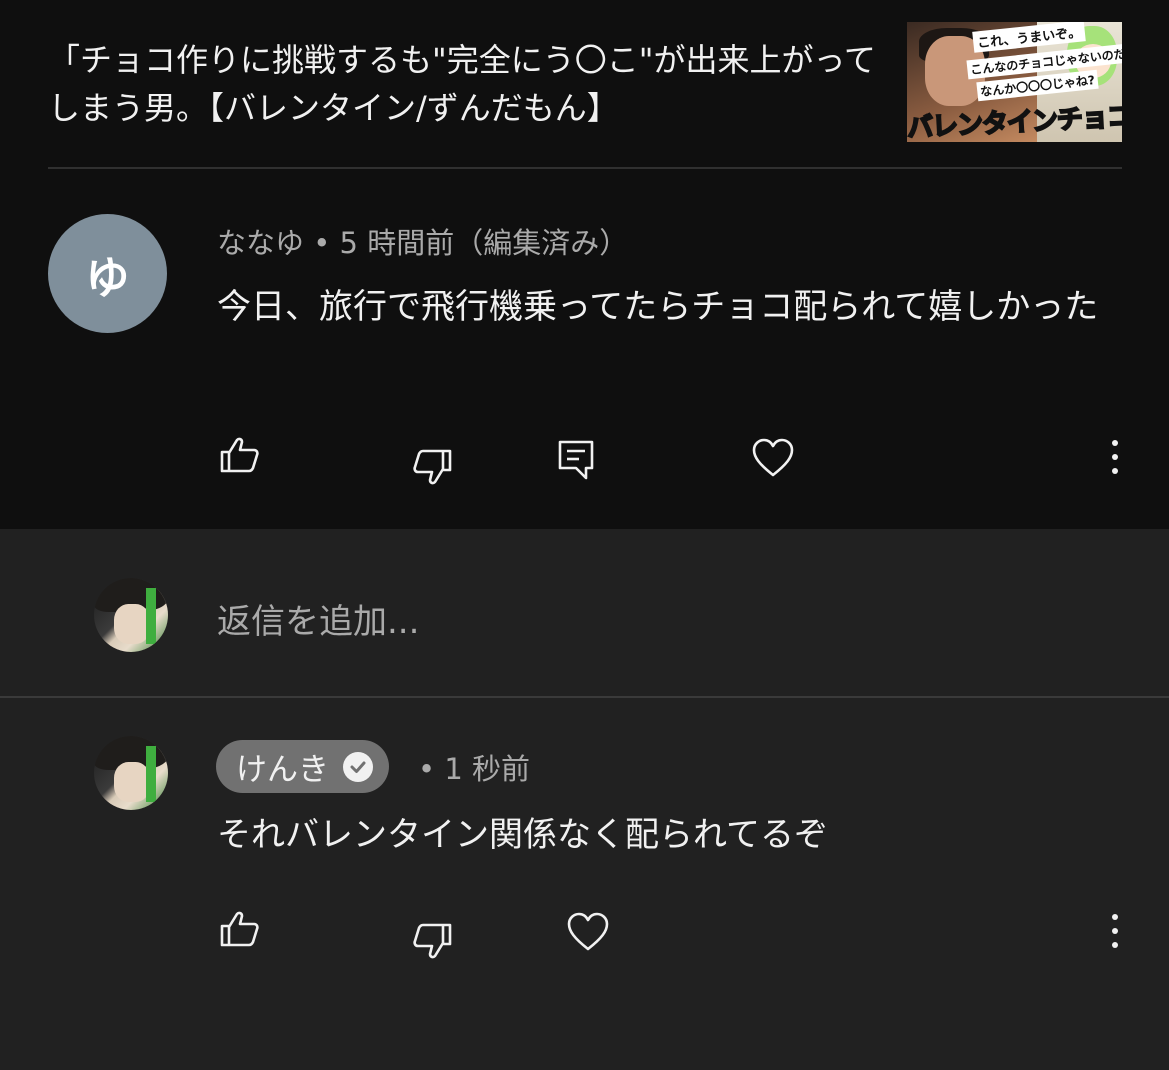 Image resolution: width=1169 pixels, height=1070 pixels. Describe the element at coordinates (658, 307) in the screenshot. I see `comment-text: 今日、旅行で飛行機乗ってたらチョコ配られて嬉しかった` at that location.